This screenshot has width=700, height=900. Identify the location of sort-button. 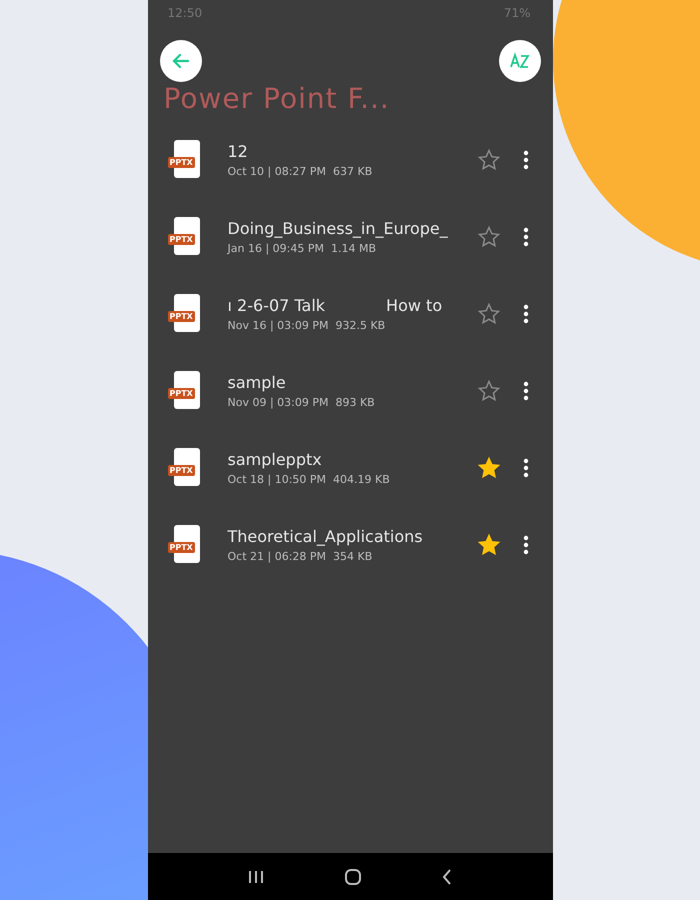
(519, 61).